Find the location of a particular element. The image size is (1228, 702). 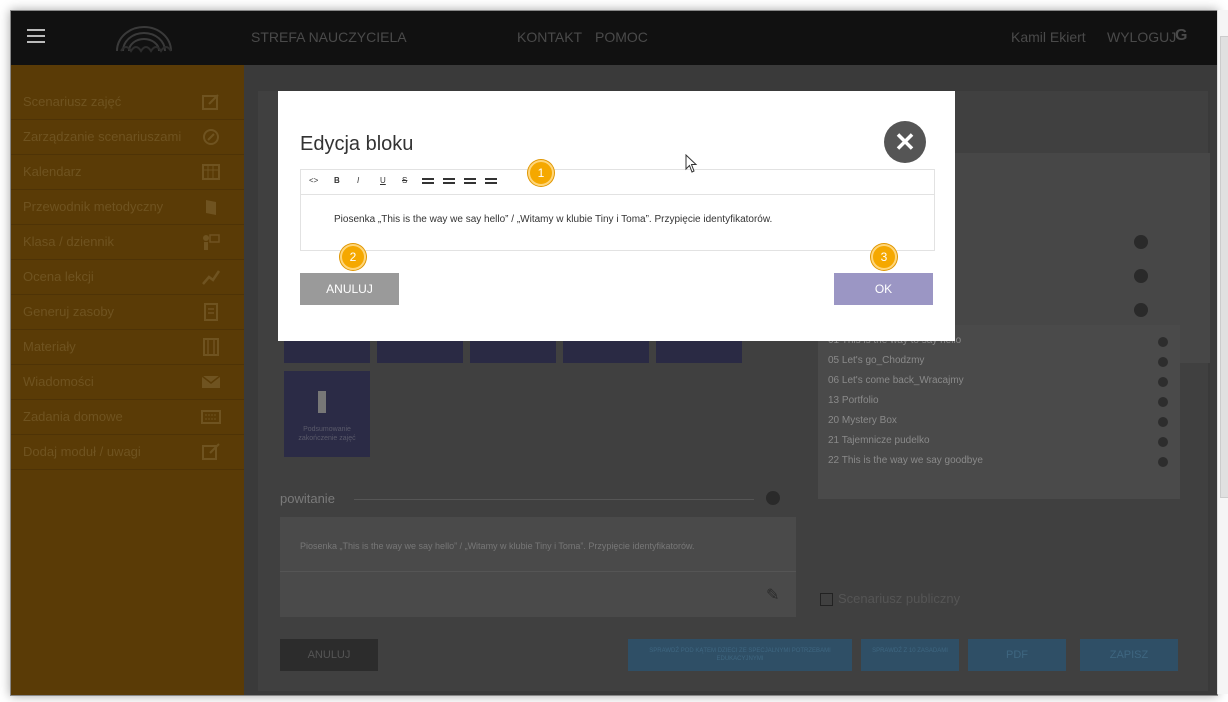

note-edit-icon is located at coordinates (211, 451).